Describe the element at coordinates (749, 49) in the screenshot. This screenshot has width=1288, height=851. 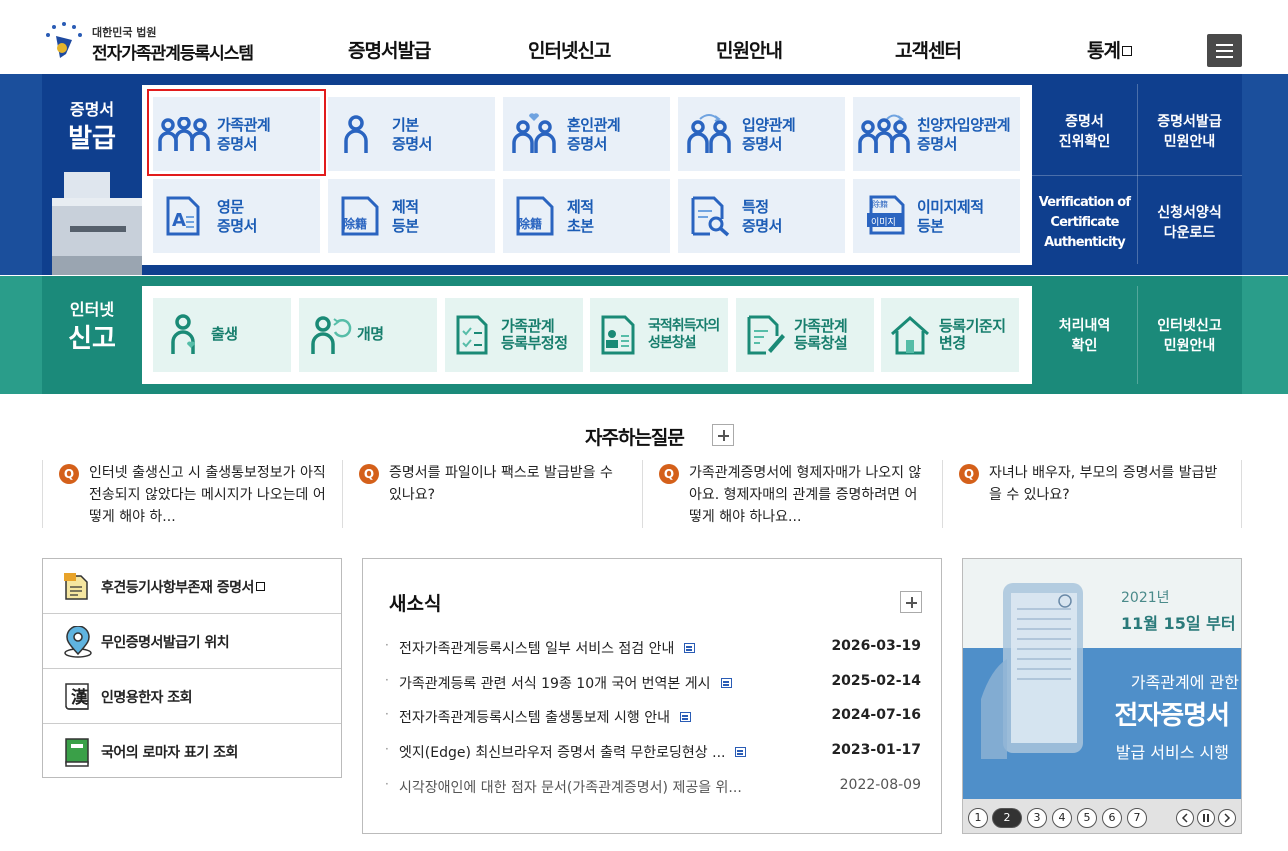
I see `nav-guide: 민원안내` at that location.